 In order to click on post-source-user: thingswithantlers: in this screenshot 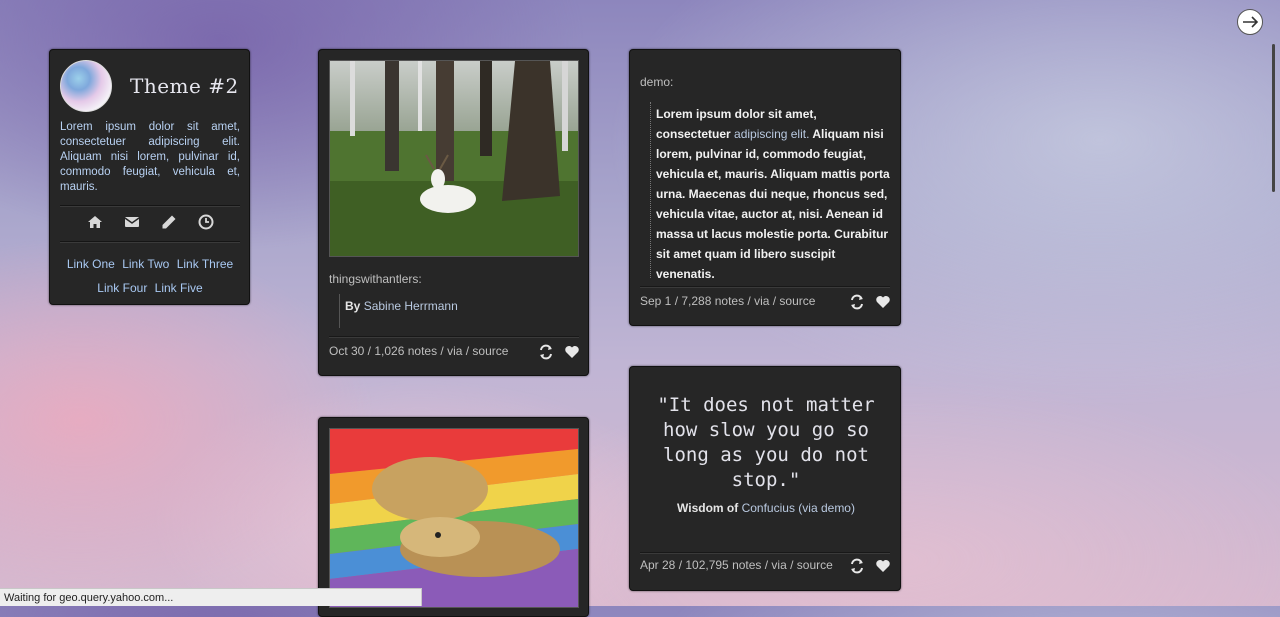, I will do `click(375, 279)`.